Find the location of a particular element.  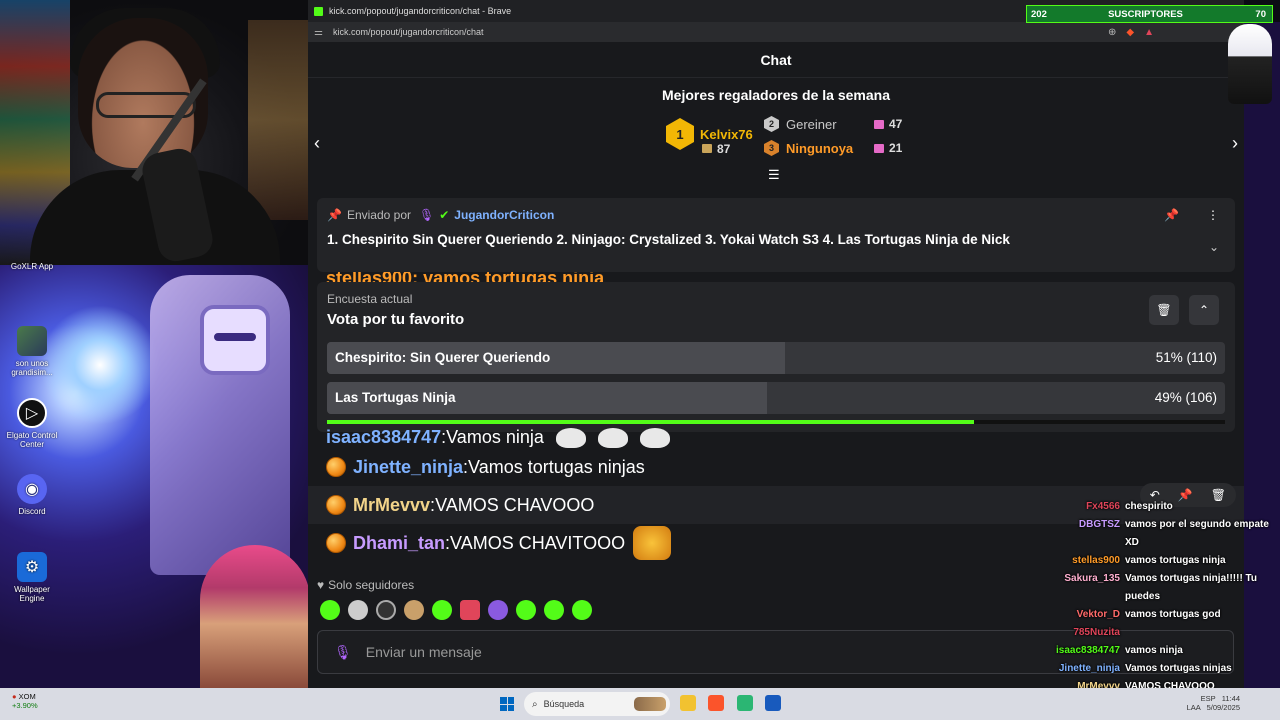

followers-only-label: Solo seguidores is located at coordinates (371, 585).